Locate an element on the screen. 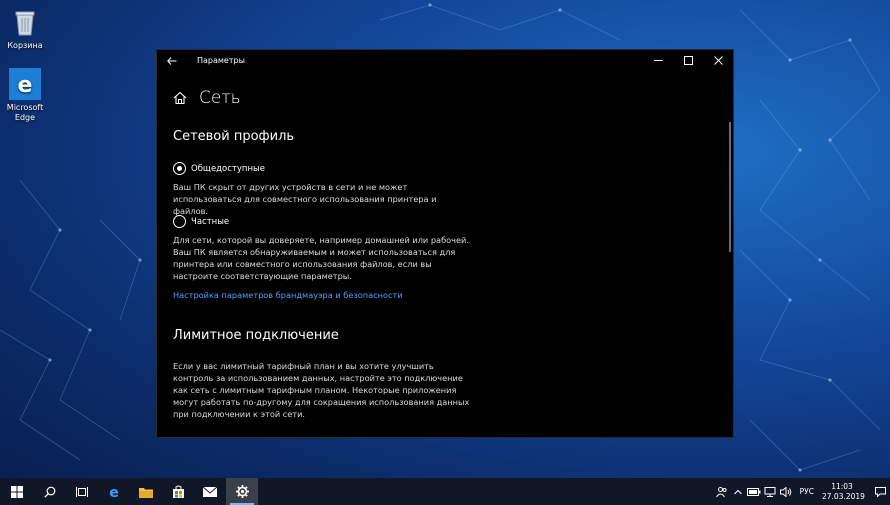 The height and width of the screenshot is (505, 890). notification-icon is located at coordinates (880, 491).